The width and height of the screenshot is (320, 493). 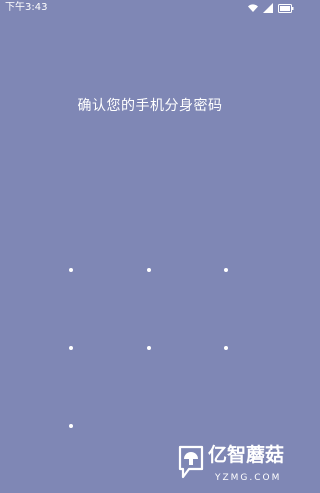 I want to click on mushroom-logo-icon, so click(x=191, y=465).